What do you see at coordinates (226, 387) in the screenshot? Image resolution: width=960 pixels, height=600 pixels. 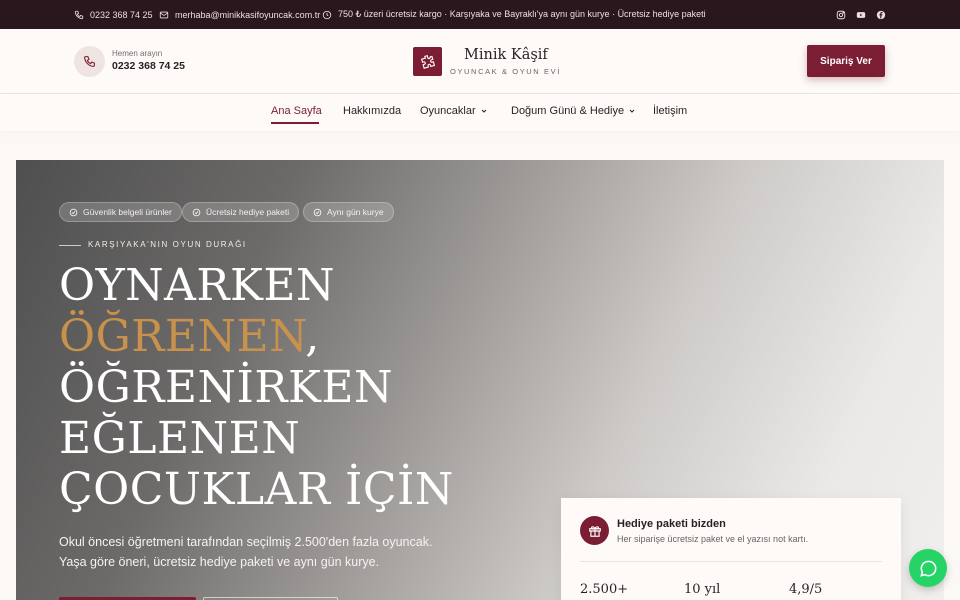 I see `headline-line: ÖĞRENİRKEN` at bounding box center [226, 387].